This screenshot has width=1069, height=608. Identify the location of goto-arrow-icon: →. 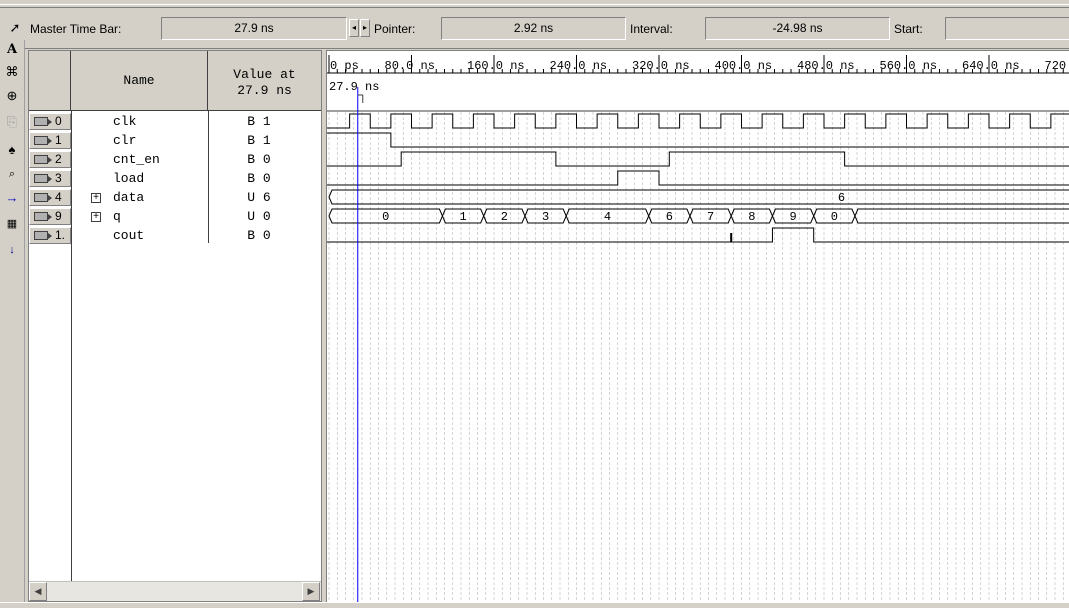
(12, 198).